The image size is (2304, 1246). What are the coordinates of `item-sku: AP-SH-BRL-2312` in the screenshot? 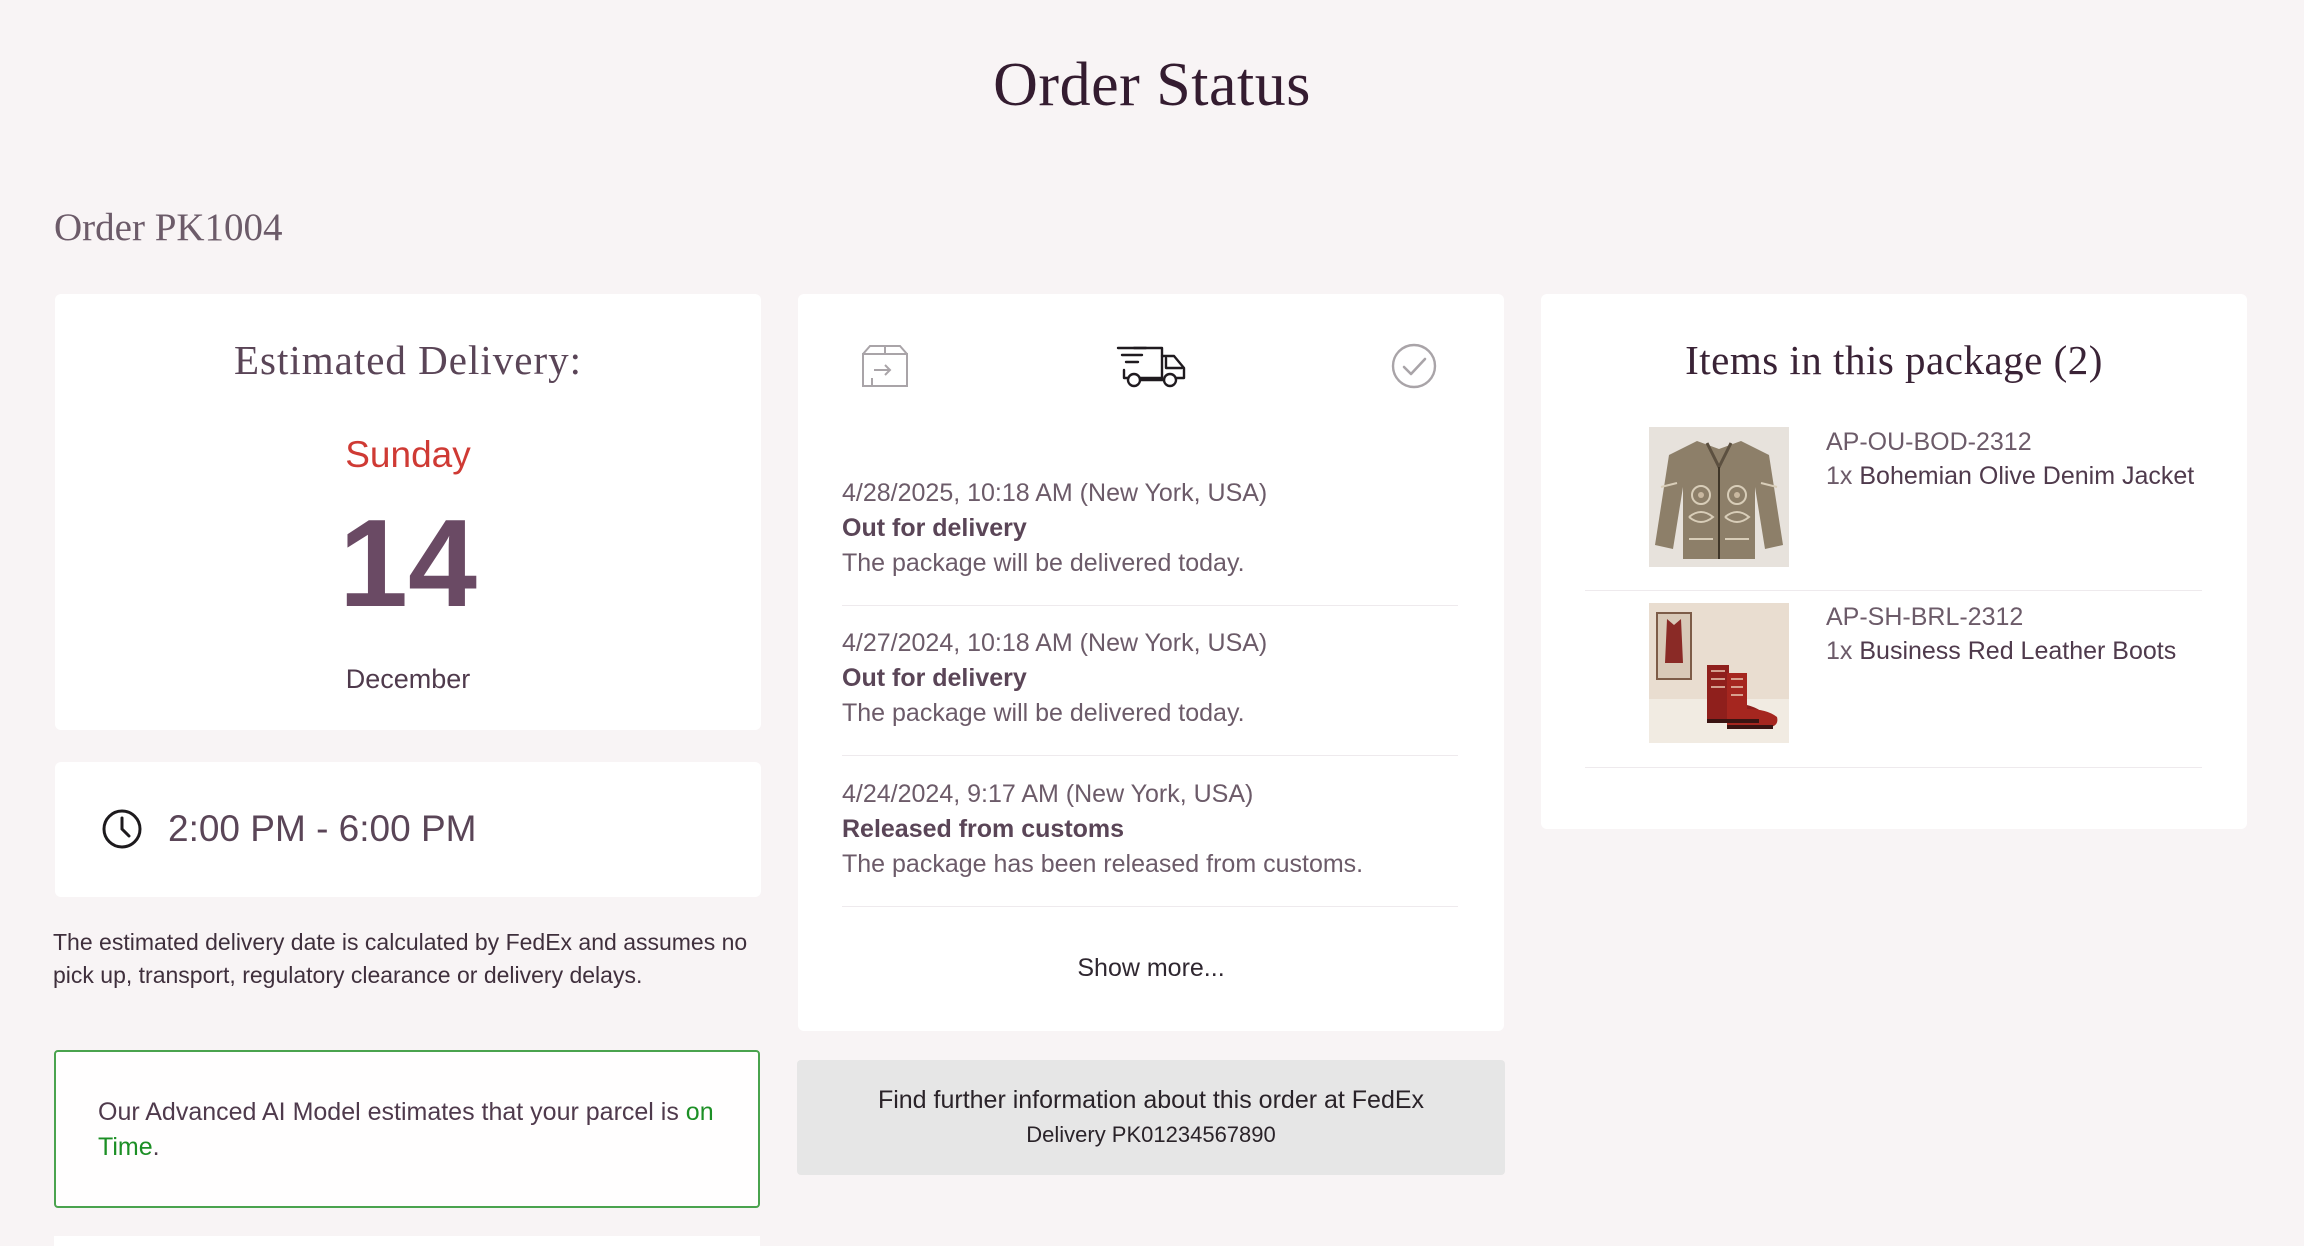 It's located at (1925, 617).